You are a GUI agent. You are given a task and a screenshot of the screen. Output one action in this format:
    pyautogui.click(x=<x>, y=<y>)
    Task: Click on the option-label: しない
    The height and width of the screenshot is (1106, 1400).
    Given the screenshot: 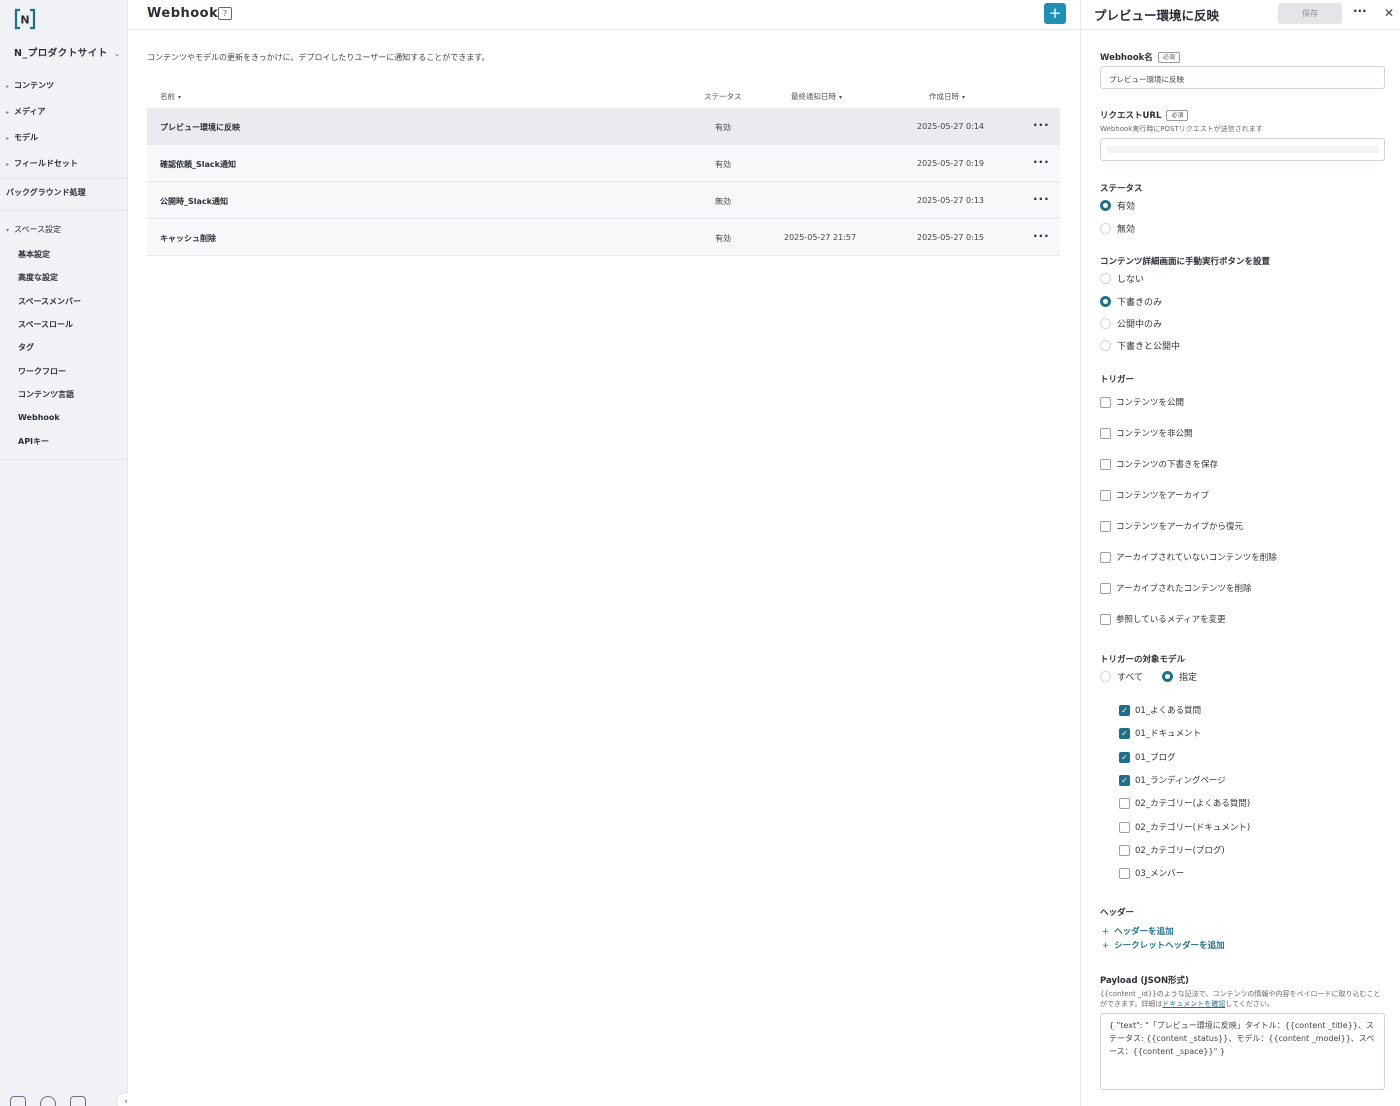 What is the action you would take?
    pyautogui.click(x=1131, y=280)
    